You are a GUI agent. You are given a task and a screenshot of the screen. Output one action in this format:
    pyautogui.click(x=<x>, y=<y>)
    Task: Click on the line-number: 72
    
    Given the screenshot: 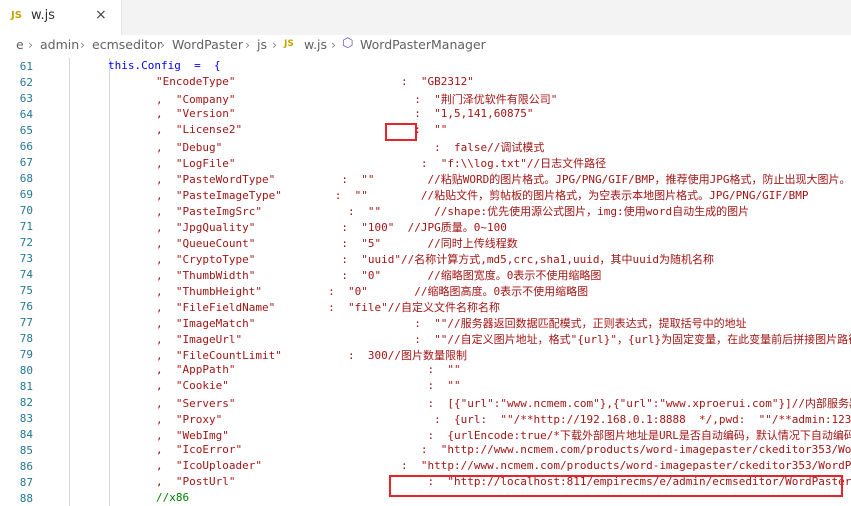 What is the action you would take?
    pyautogui.click(x=26, y=242)
    